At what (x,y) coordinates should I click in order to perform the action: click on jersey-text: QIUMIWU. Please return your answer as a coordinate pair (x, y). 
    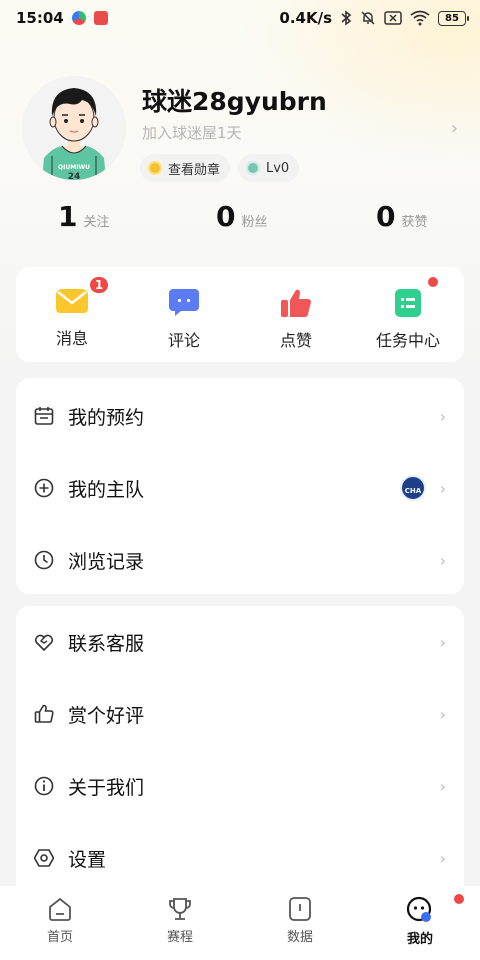
    Looking at the image, I should click on (74, 167).